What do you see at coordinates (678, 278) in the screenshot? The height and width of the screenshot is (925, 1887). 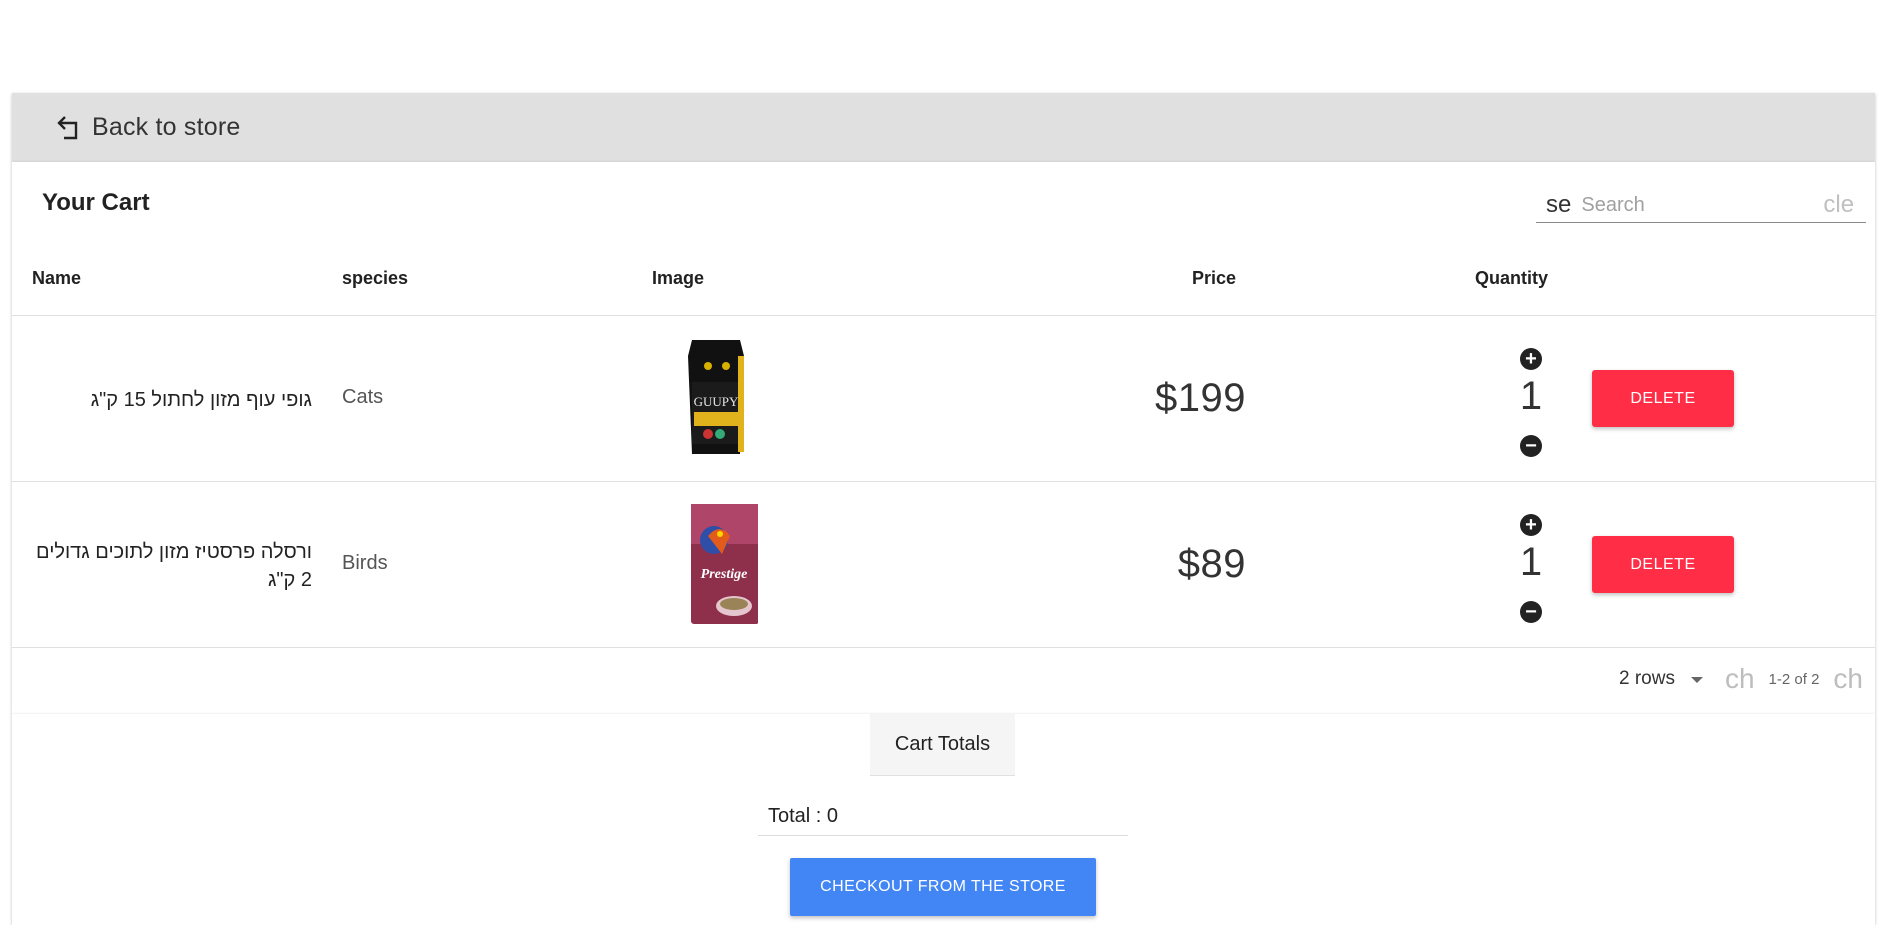 I see `column-header-image: Image` at bounding box center [678, 278].